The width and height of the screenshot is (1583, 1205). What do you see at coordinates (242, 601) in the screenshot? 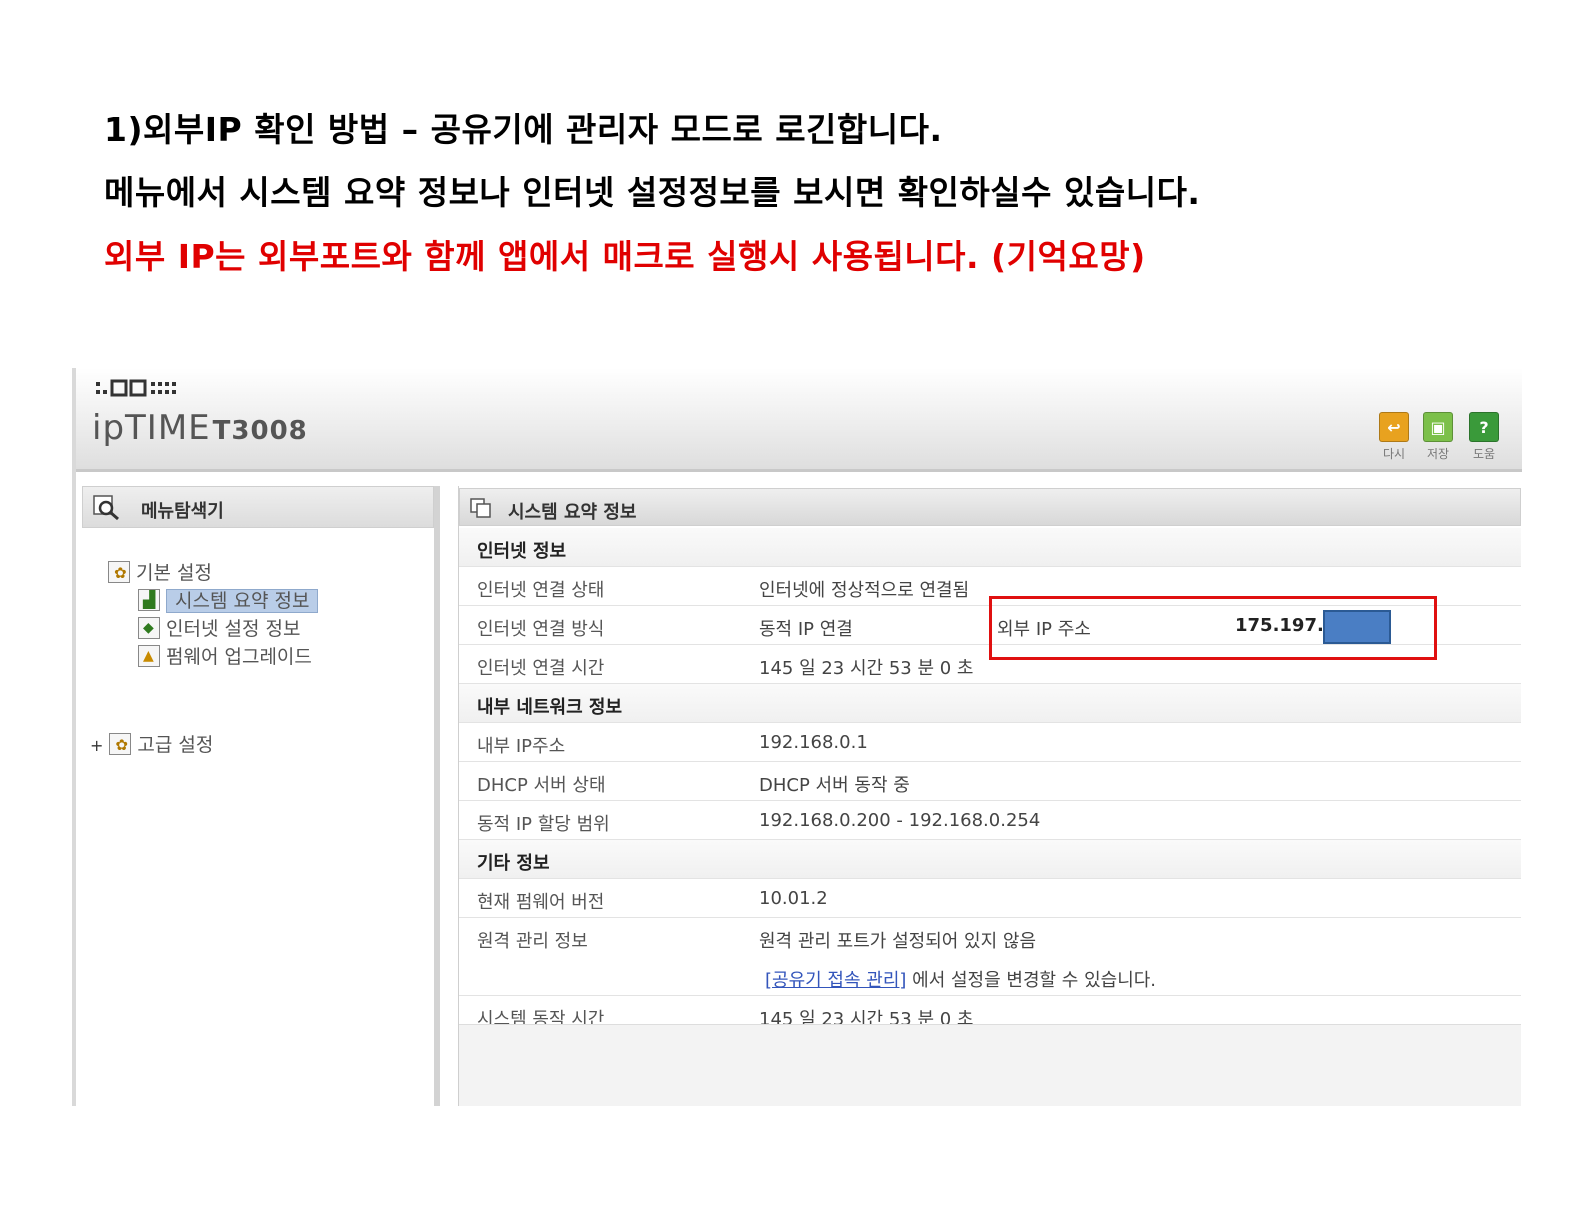
I see `tree-item-label: 시스템 요약 정보` at bounding box center [242, 601].